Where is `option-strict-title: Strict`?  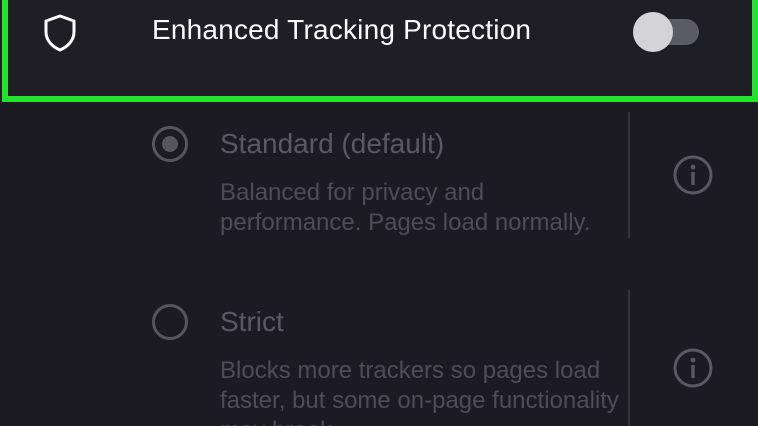
option-strict-title: Strict is located at coordinates (252, 321).